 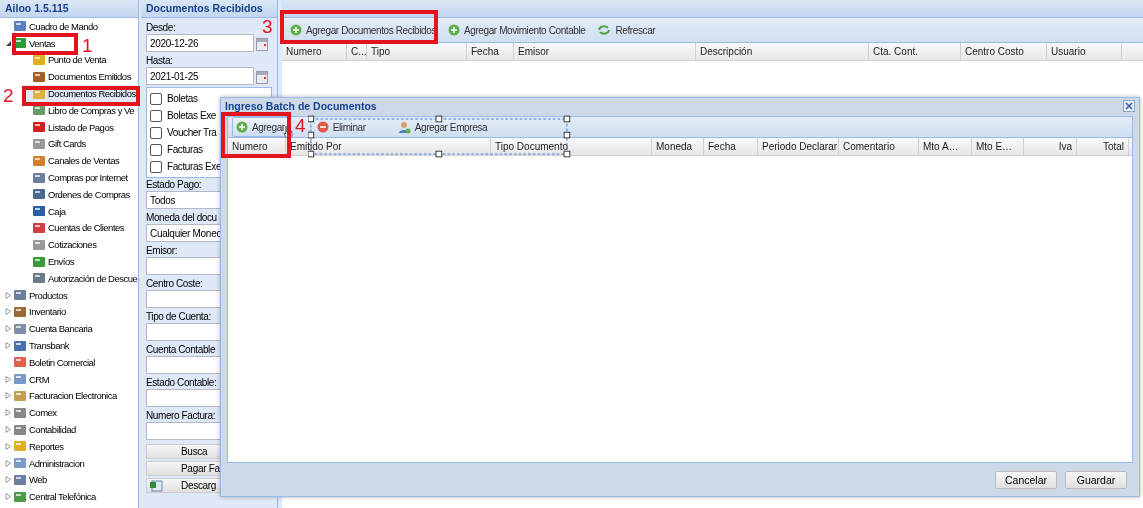 What do you see at coordinates (77, 194) in the screenshot?
I see `tree-item: Ordenes de Compras` at bounding box center [77, 194].